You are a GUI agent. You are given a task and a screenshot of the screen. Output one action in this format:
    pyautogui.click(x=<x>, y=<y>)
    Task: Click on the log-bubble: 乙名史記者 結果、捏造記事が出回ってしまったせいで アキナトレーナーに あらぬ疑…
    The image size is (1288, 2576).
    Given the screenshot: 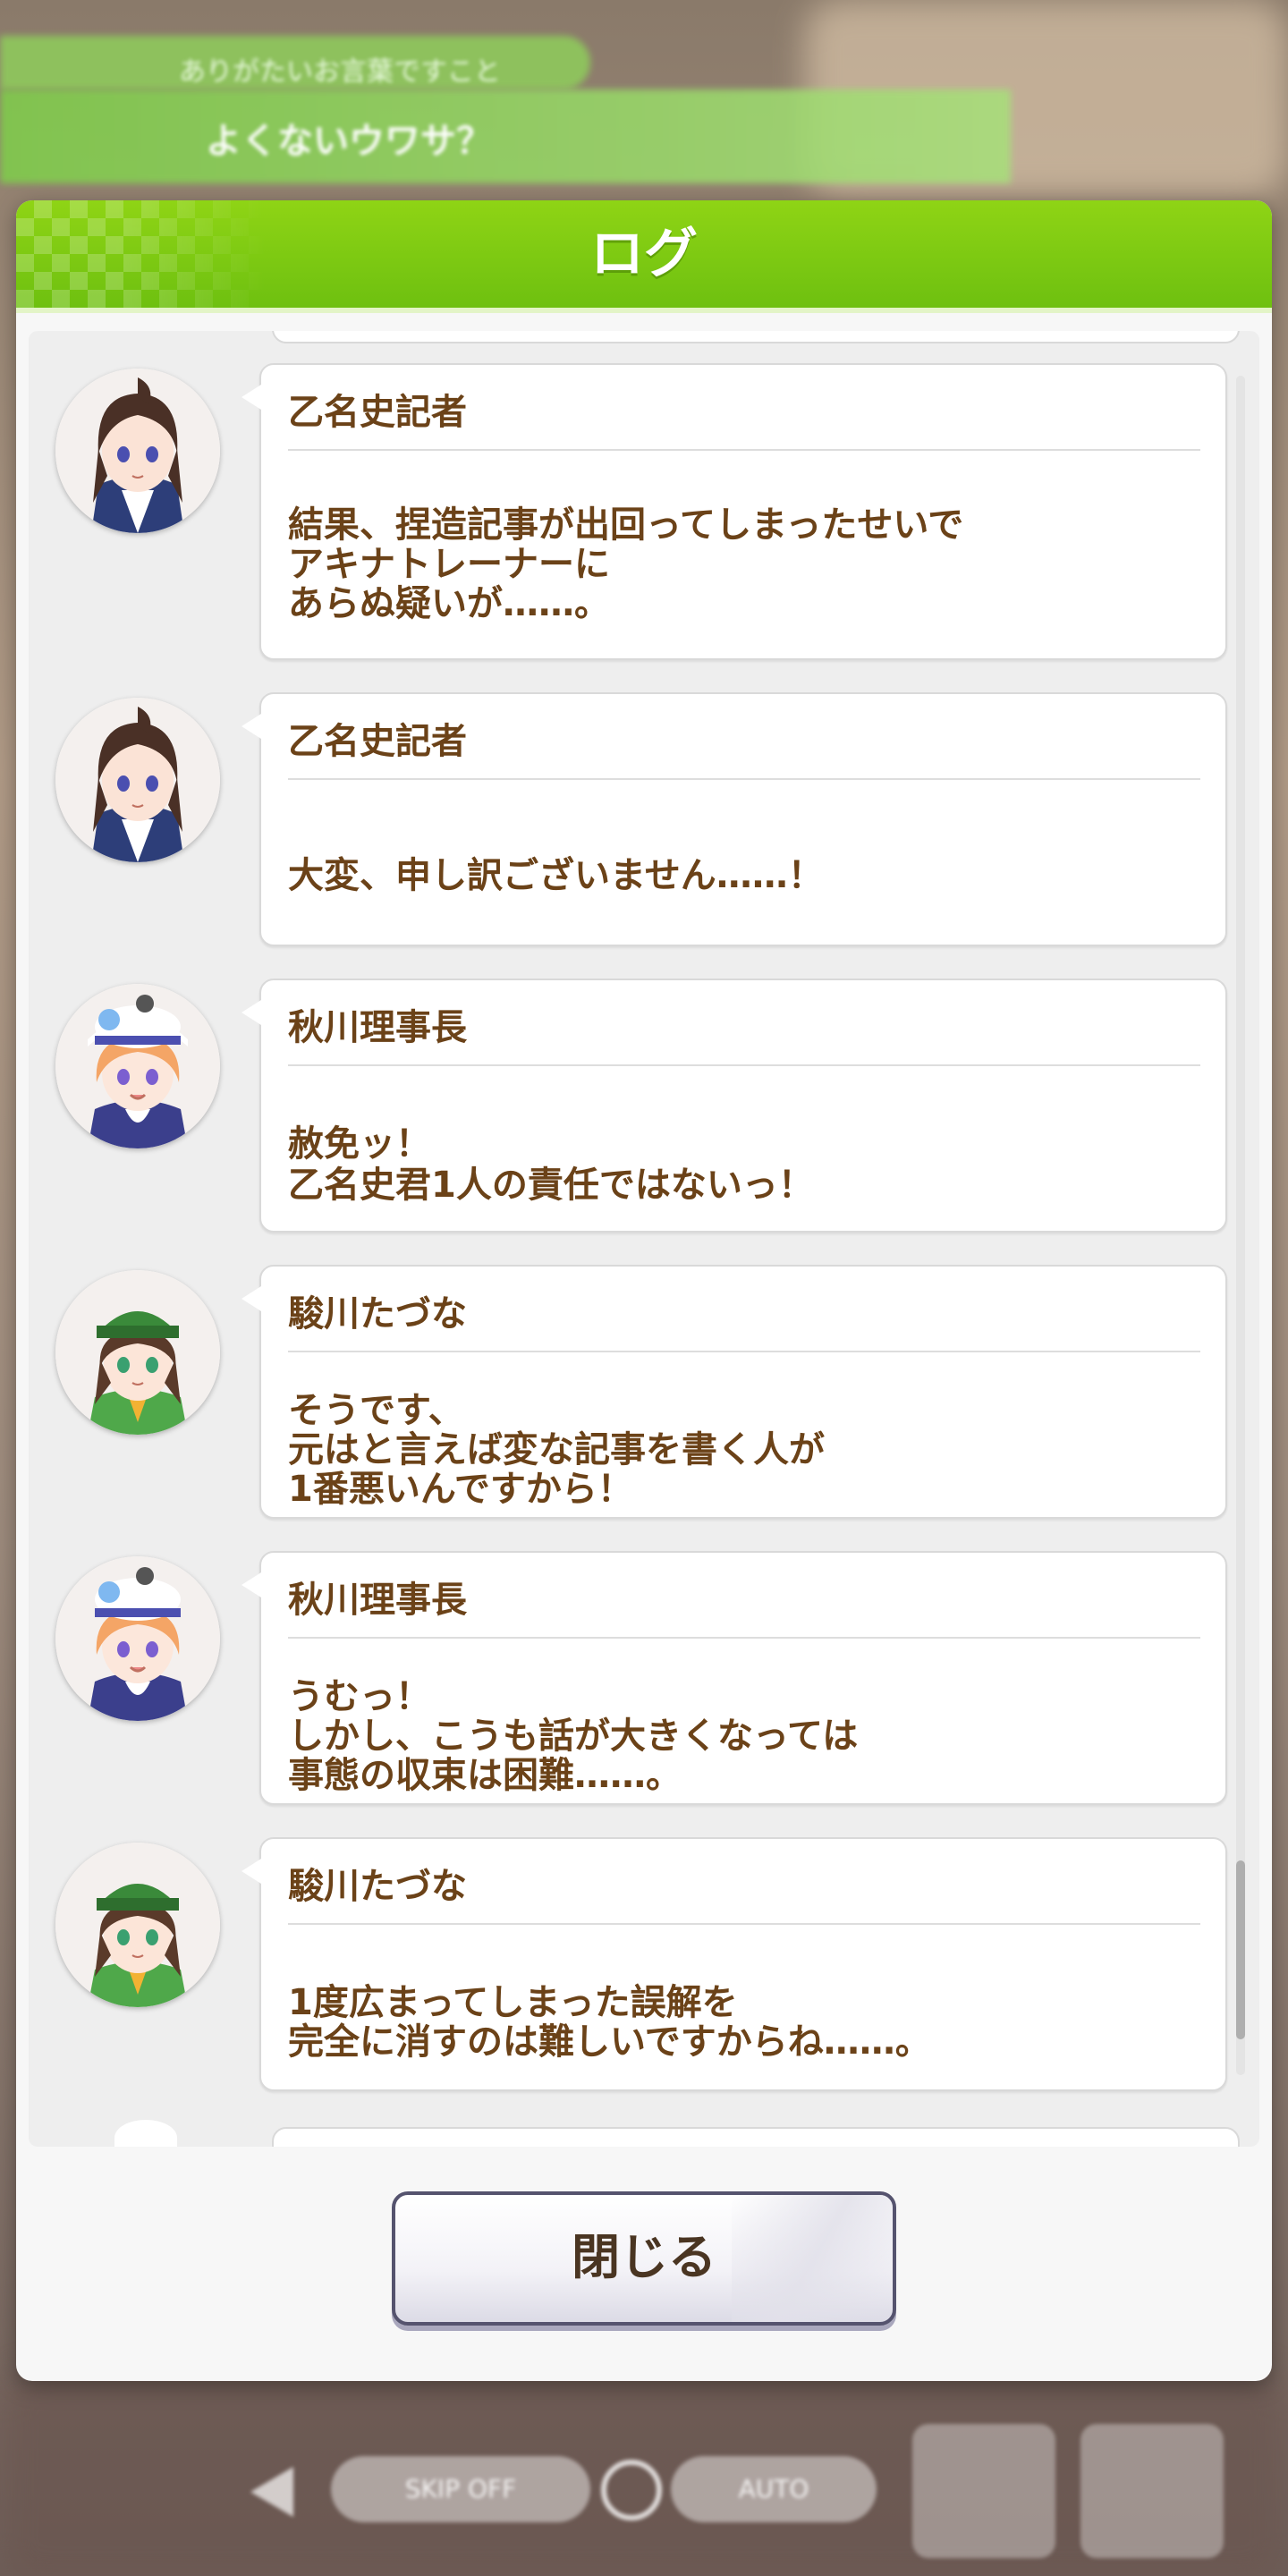 What is the action you would take?
    pyautogui.click(x=734, y=511)
    